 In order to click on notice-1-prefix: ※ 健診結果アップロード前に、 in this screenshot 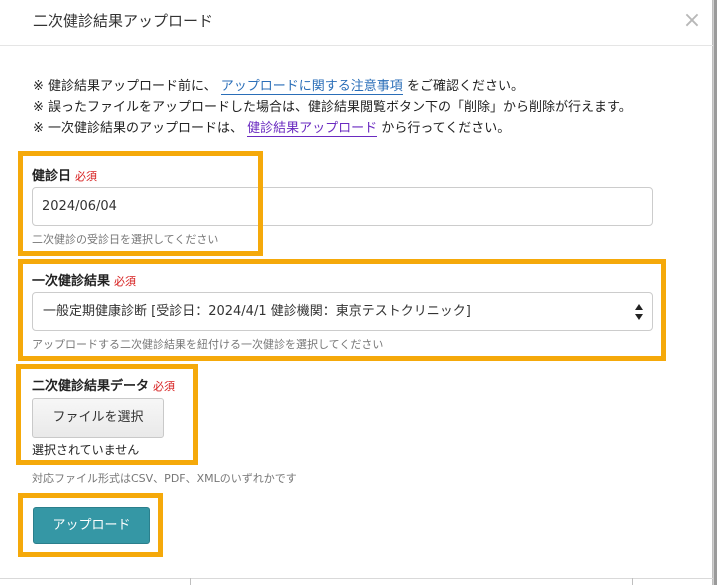, I will do `click(125, 86)`.